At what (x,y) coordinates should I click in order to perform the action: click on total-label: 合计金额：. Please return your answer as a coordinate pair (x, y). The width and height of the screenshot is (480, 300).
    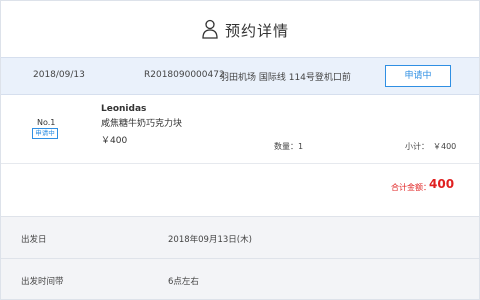
    Looking at the image, I should click on (411, 187).